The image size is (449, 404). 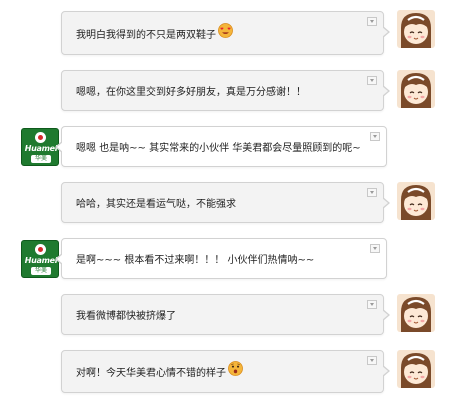 What do you see at coordinates (195, 260) in the screenshot?
I see `message-text: 是啊~~~ 根本看不过来啊！！！ 小伙伴们热情呐~~` at bounding box center [195, 260].